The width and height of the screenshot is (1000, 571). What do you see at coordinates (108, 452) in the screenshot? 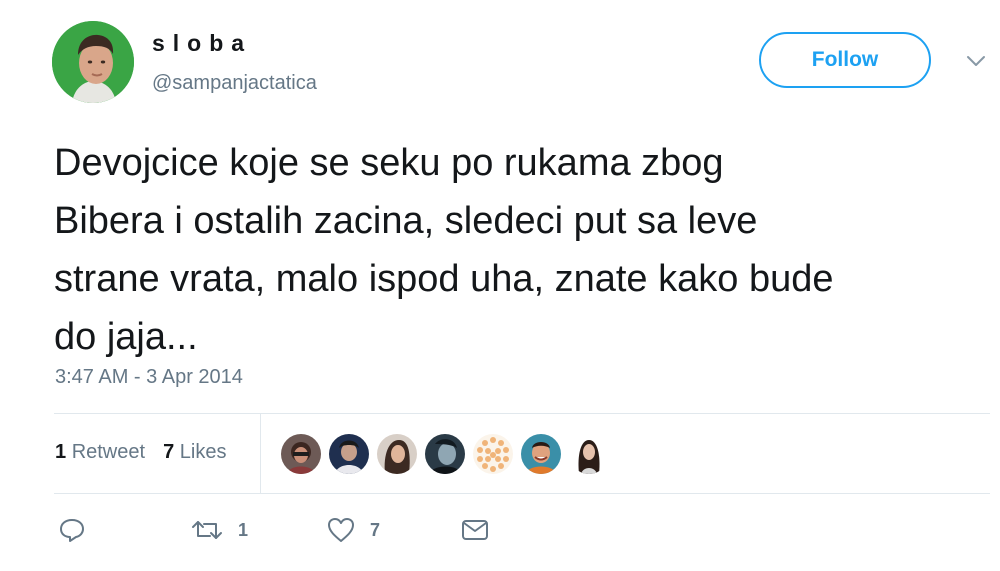
I see `retweets-label: Retweet` at bounding box center [108, 452].